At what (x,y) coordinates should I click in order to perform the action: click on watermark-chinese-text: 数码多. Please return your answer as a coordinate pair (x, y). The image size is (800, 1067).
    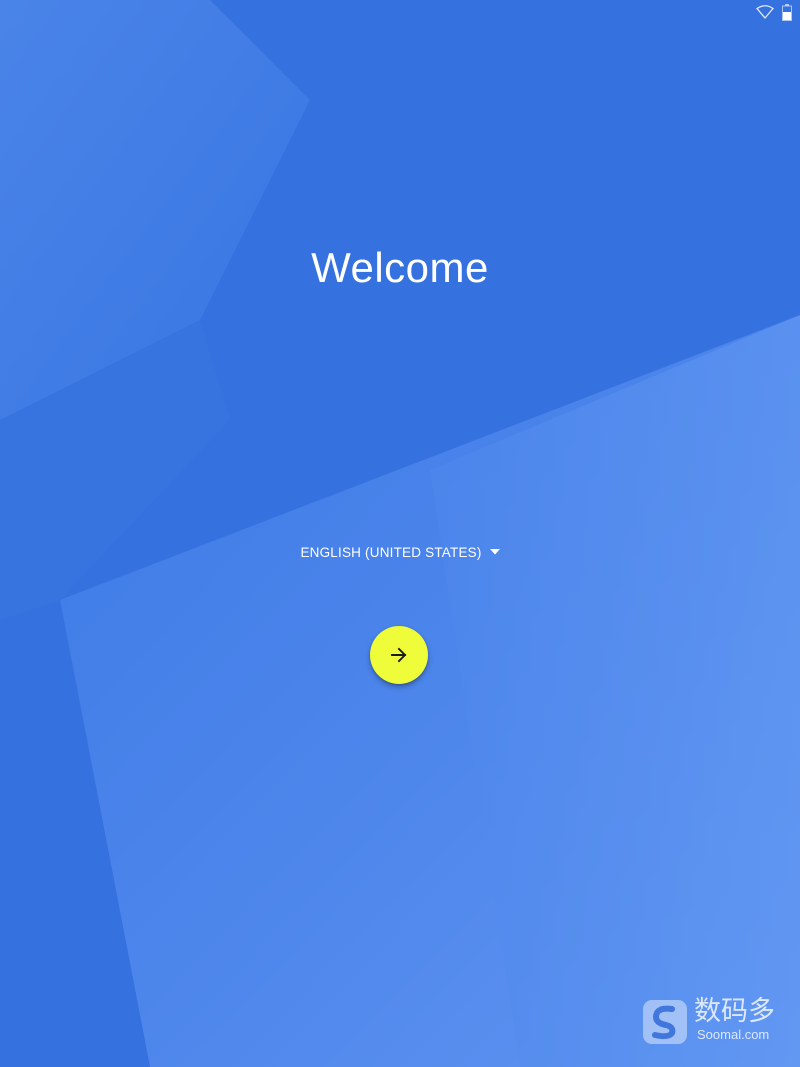
    Looking at the image, I should click on (734, 1011).